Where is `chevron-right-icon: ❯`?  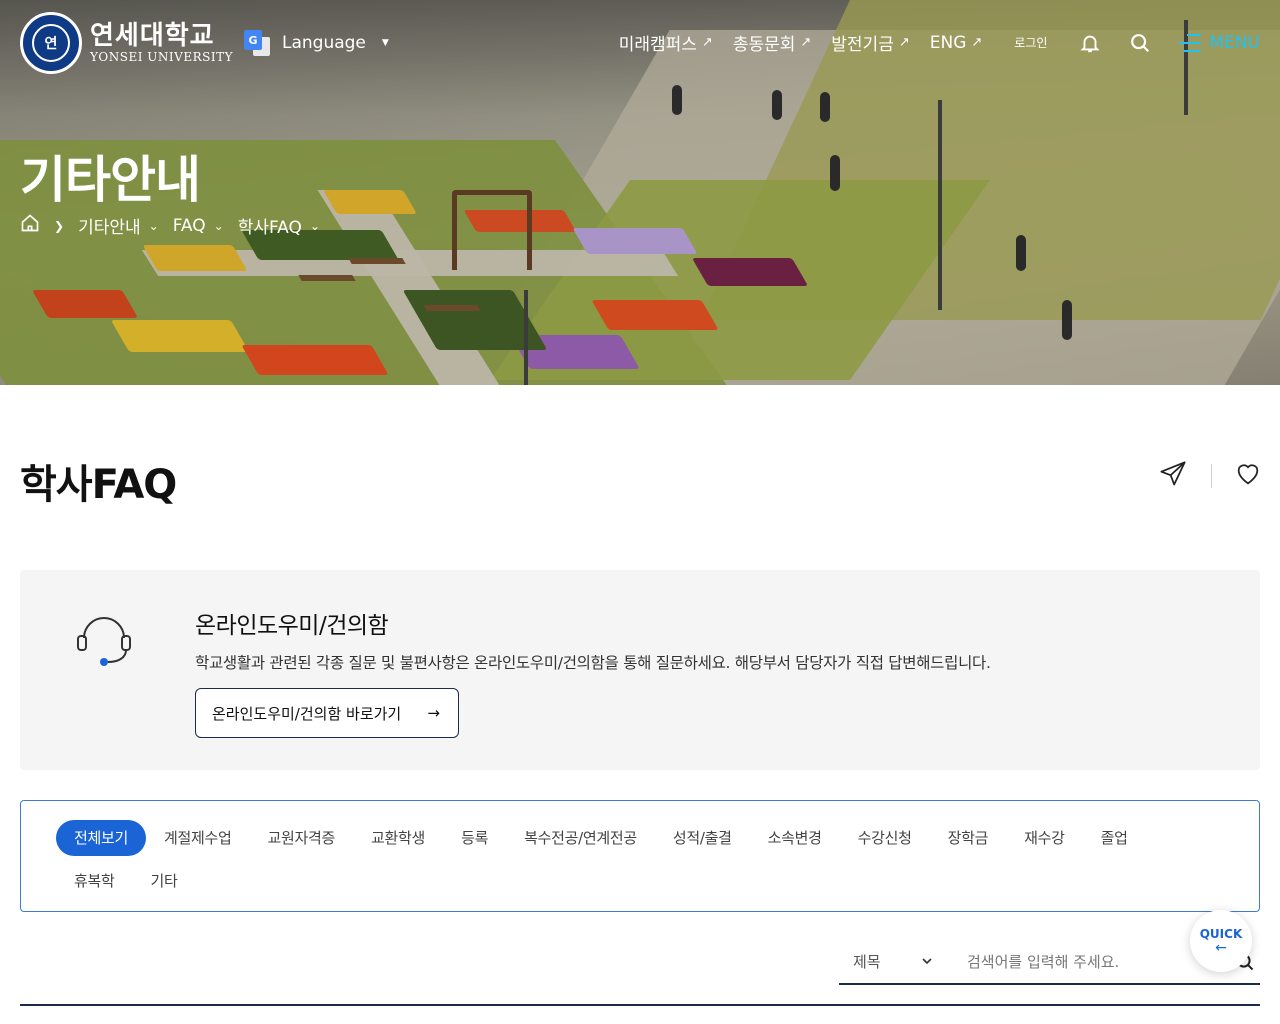 chevron-right-icon: ❯ is located at coordinates (59, 225).